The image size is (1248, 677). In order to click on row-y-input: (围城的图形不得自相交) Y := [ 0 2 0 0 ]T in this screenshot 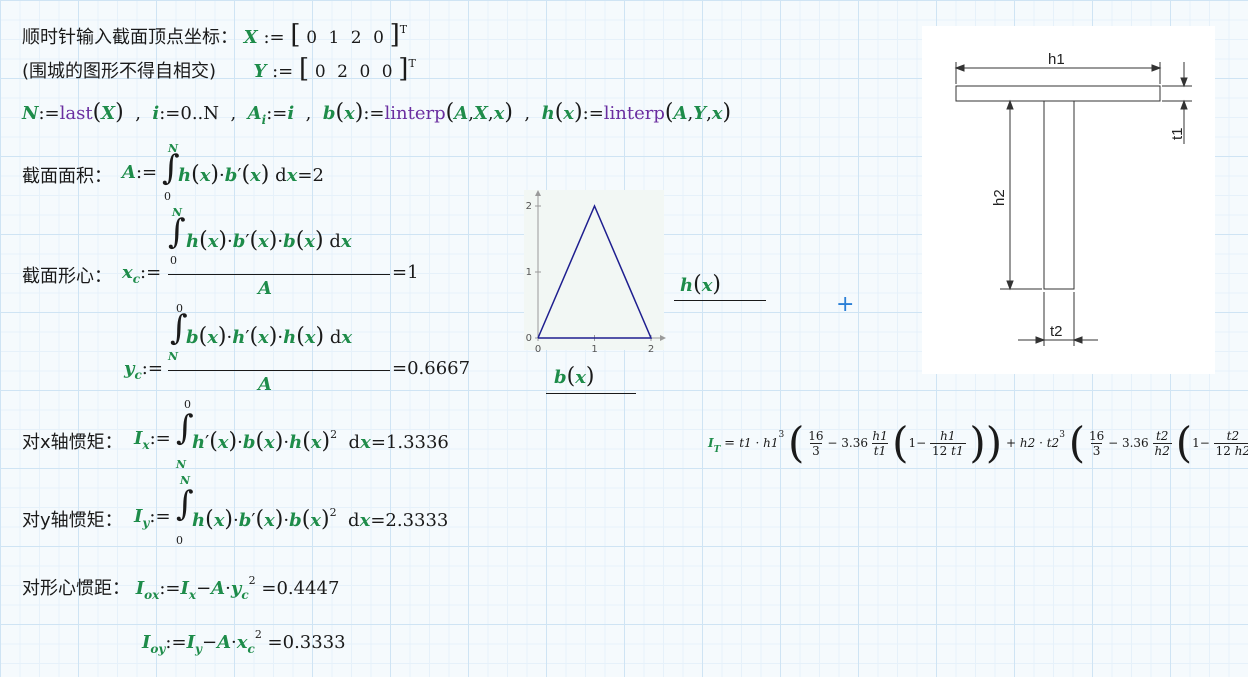, I will do `click(219, 69)`.